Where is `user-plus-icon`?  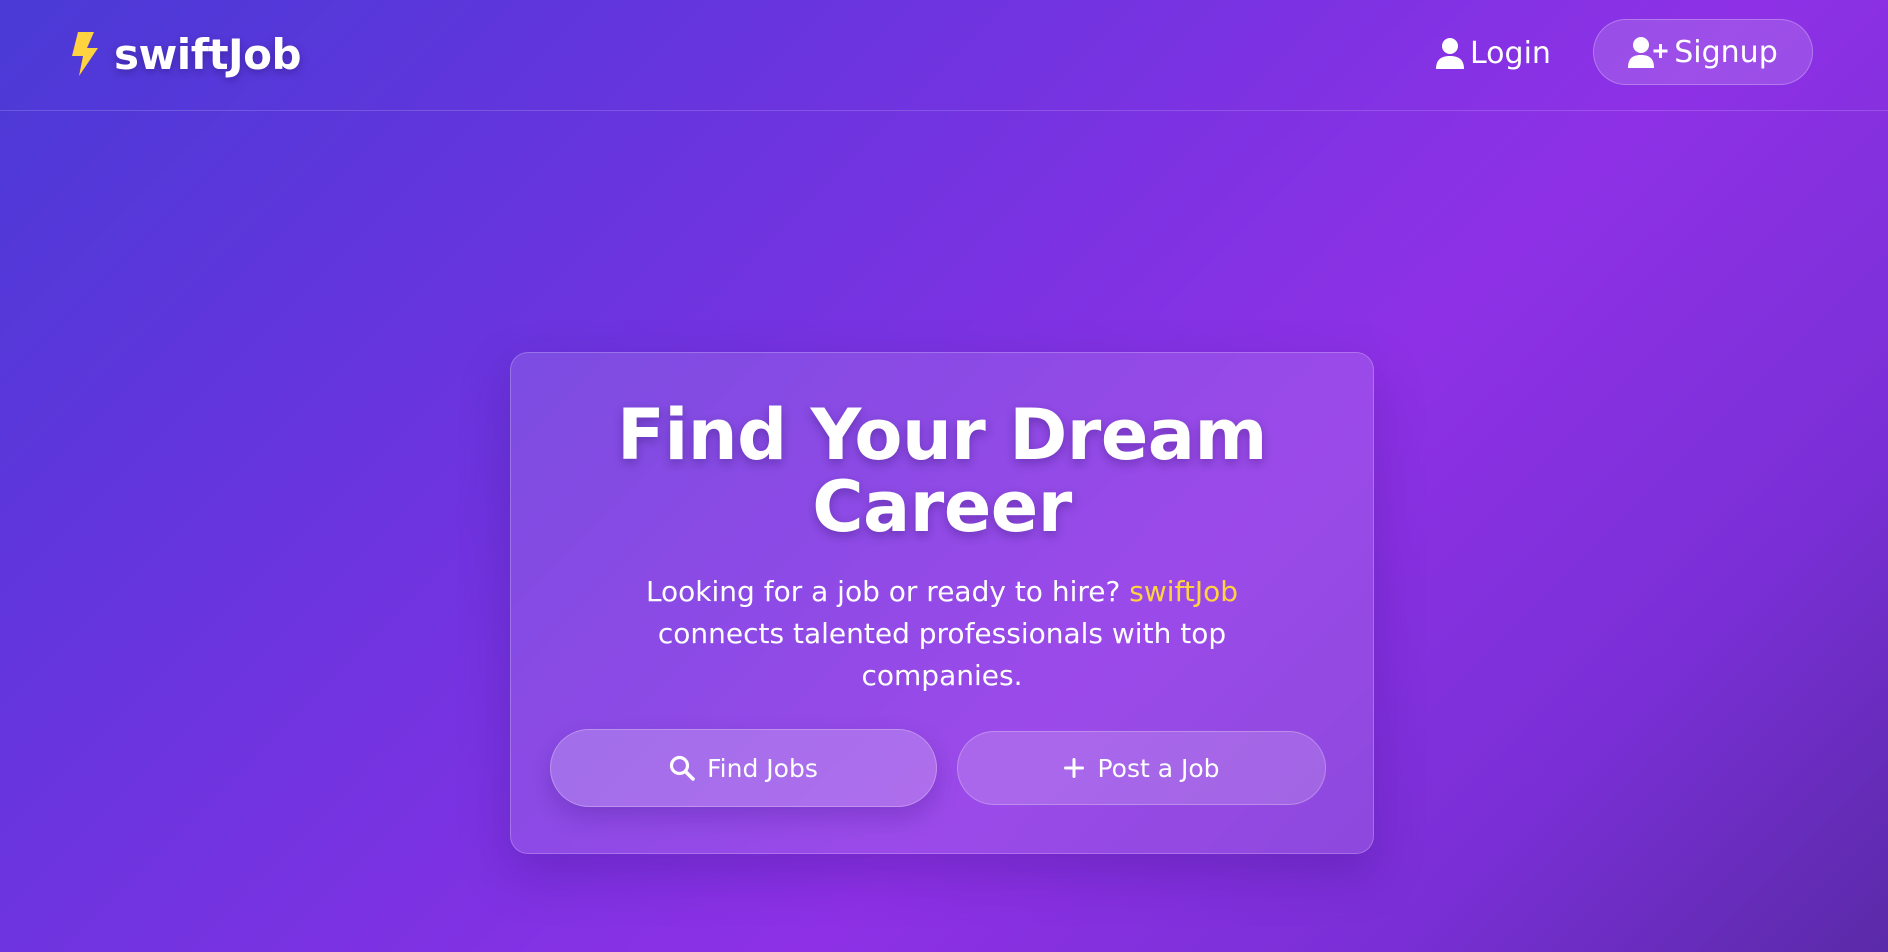
user-plus-icon is located at coordinates (1648, 52).